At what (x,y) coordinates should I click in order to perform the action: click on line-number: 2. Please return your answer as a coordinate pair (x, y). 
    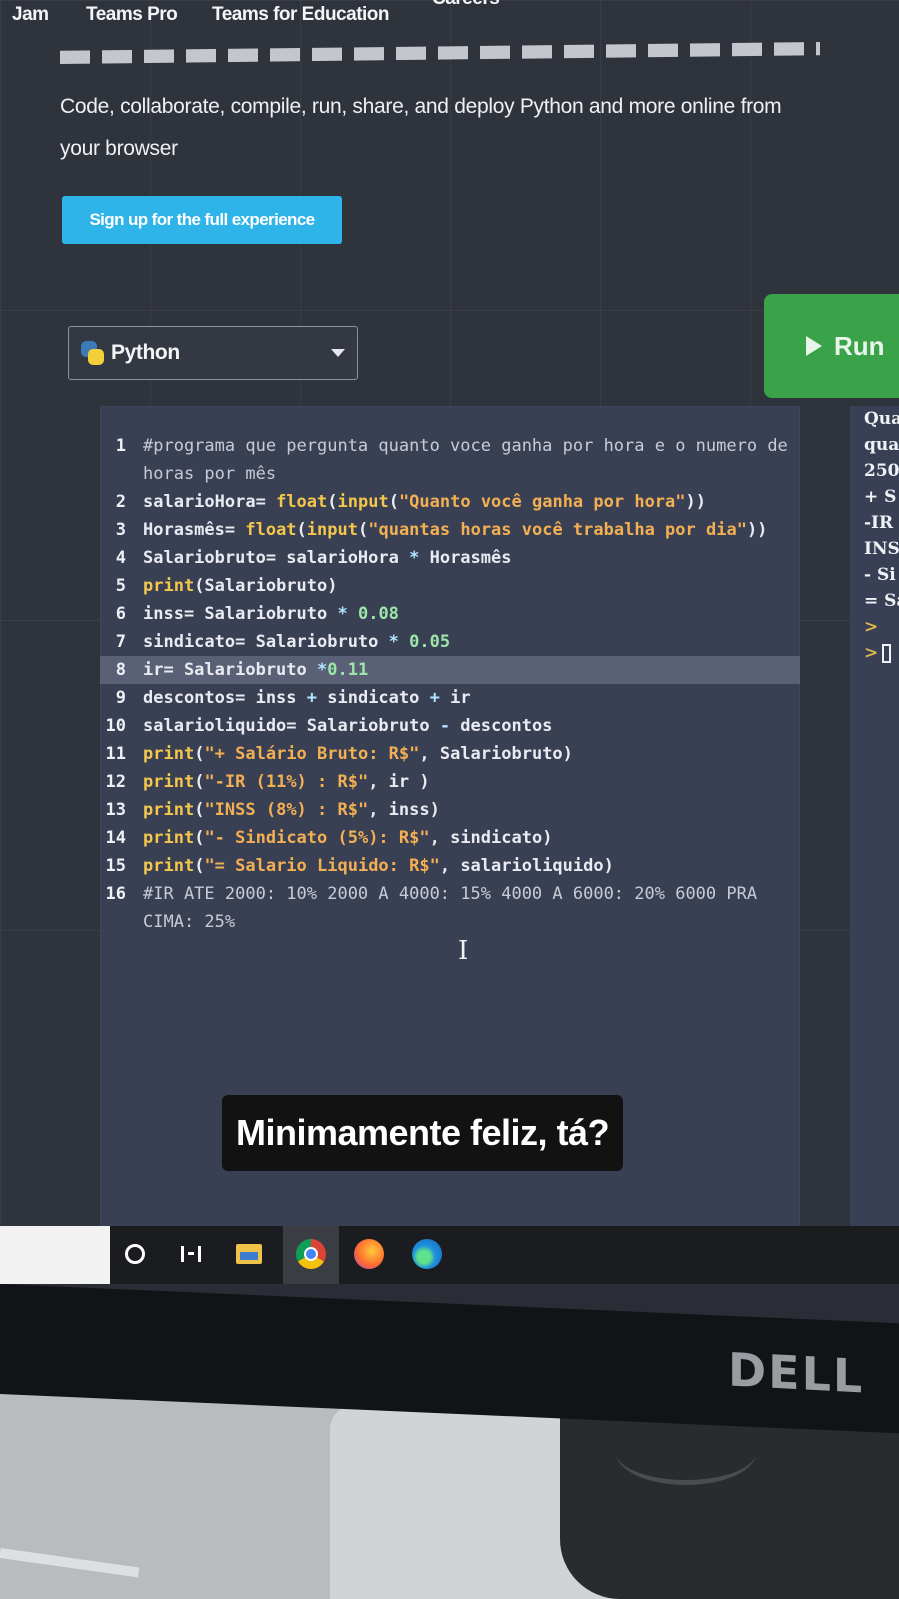
    Looking at the image, I should click on (120, 502).